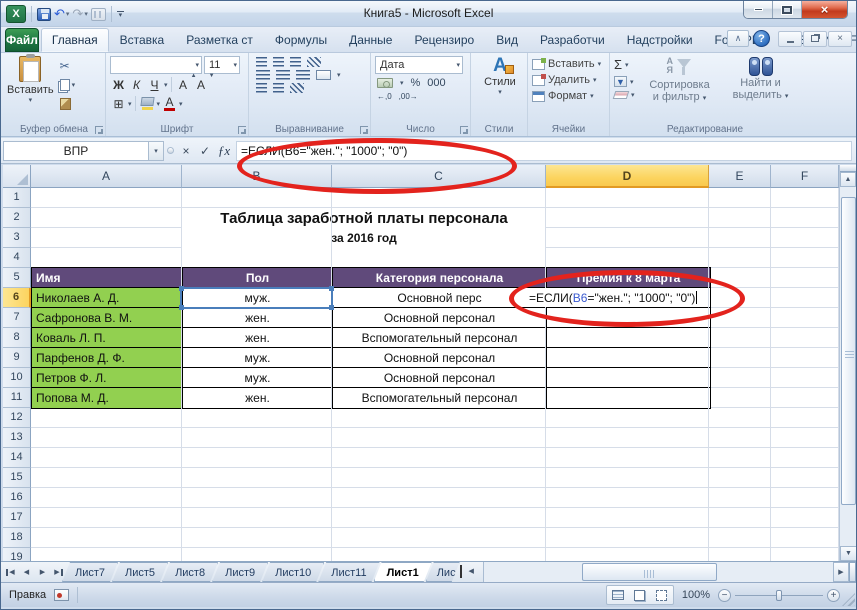 The height and width of the screenshot is (610, 857). Describe the element at coordinates (624, 81) in the screenshot. I see `fill-button: ▼ ▾` at that location.